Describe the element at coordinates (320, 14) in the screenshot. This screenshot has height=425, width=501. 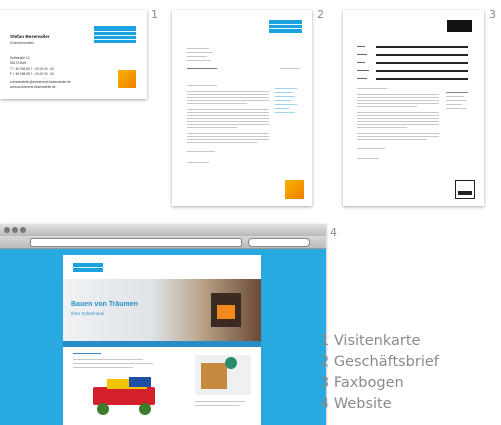
I see `item-number-2: 2` at that location.